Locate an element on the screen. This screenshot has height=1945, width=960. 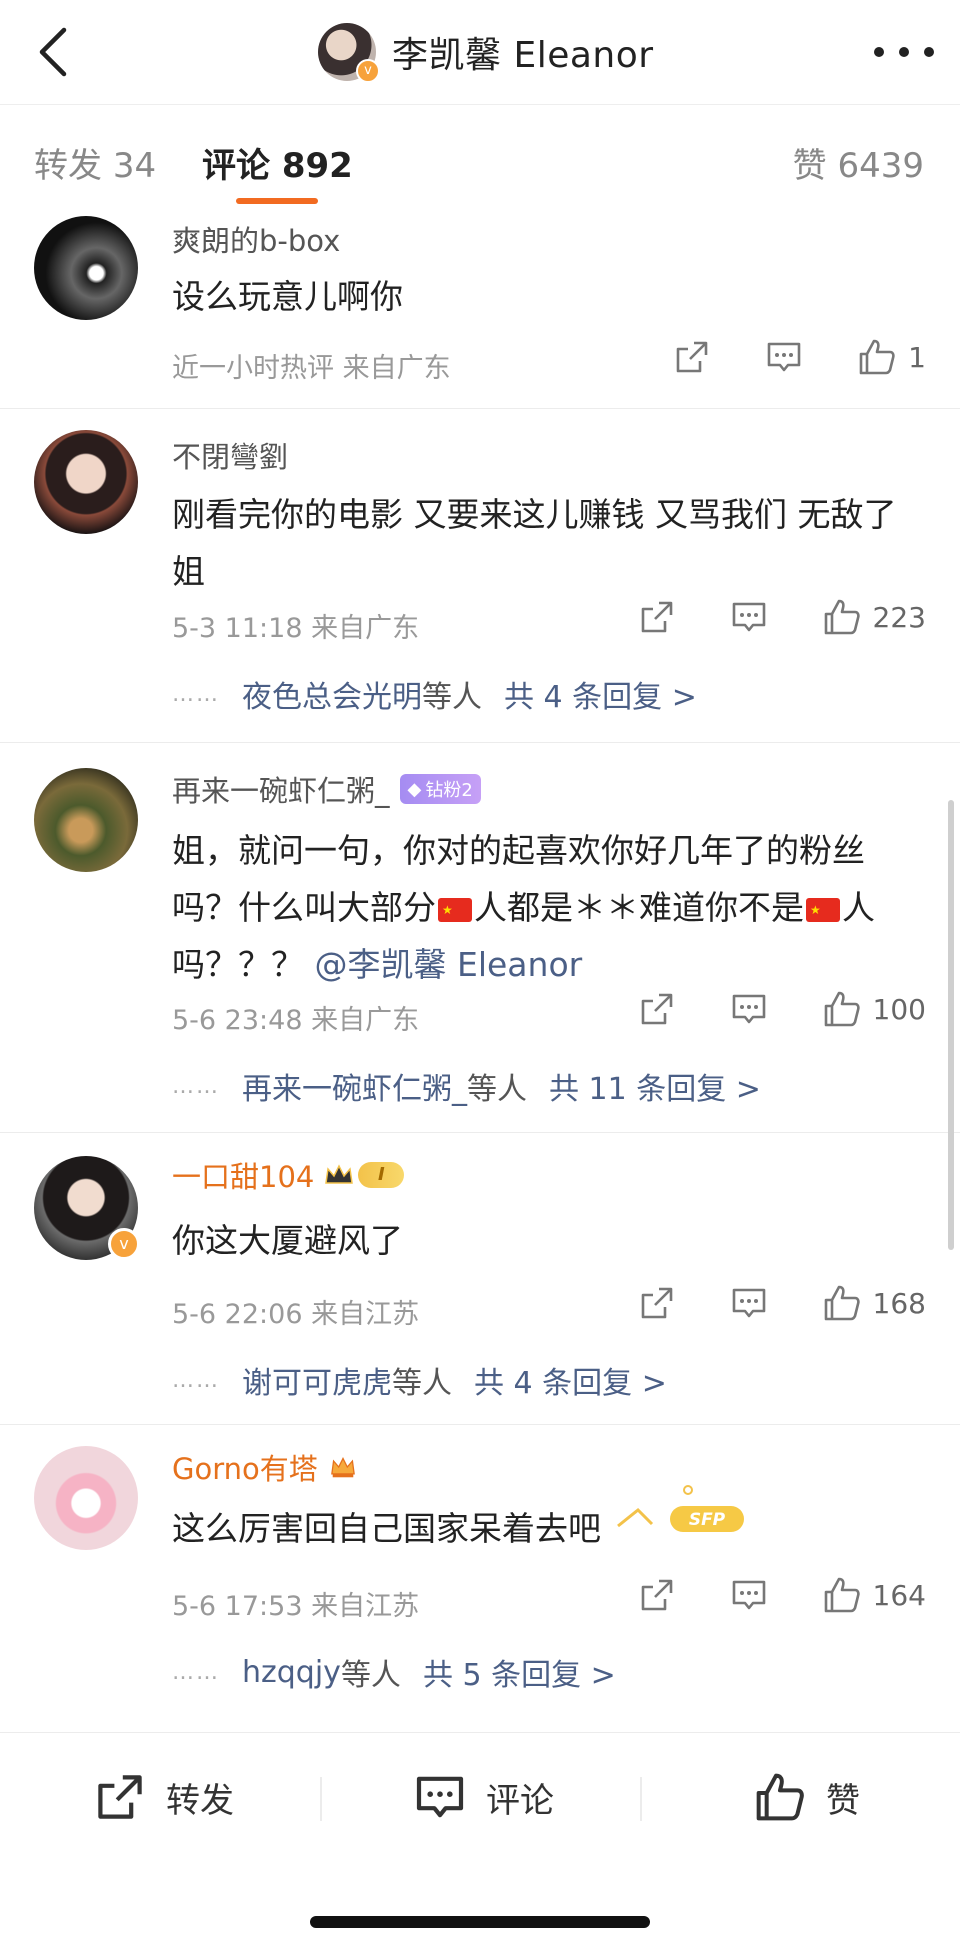
comment-actions: 1 is located at coordinates (773, 357).